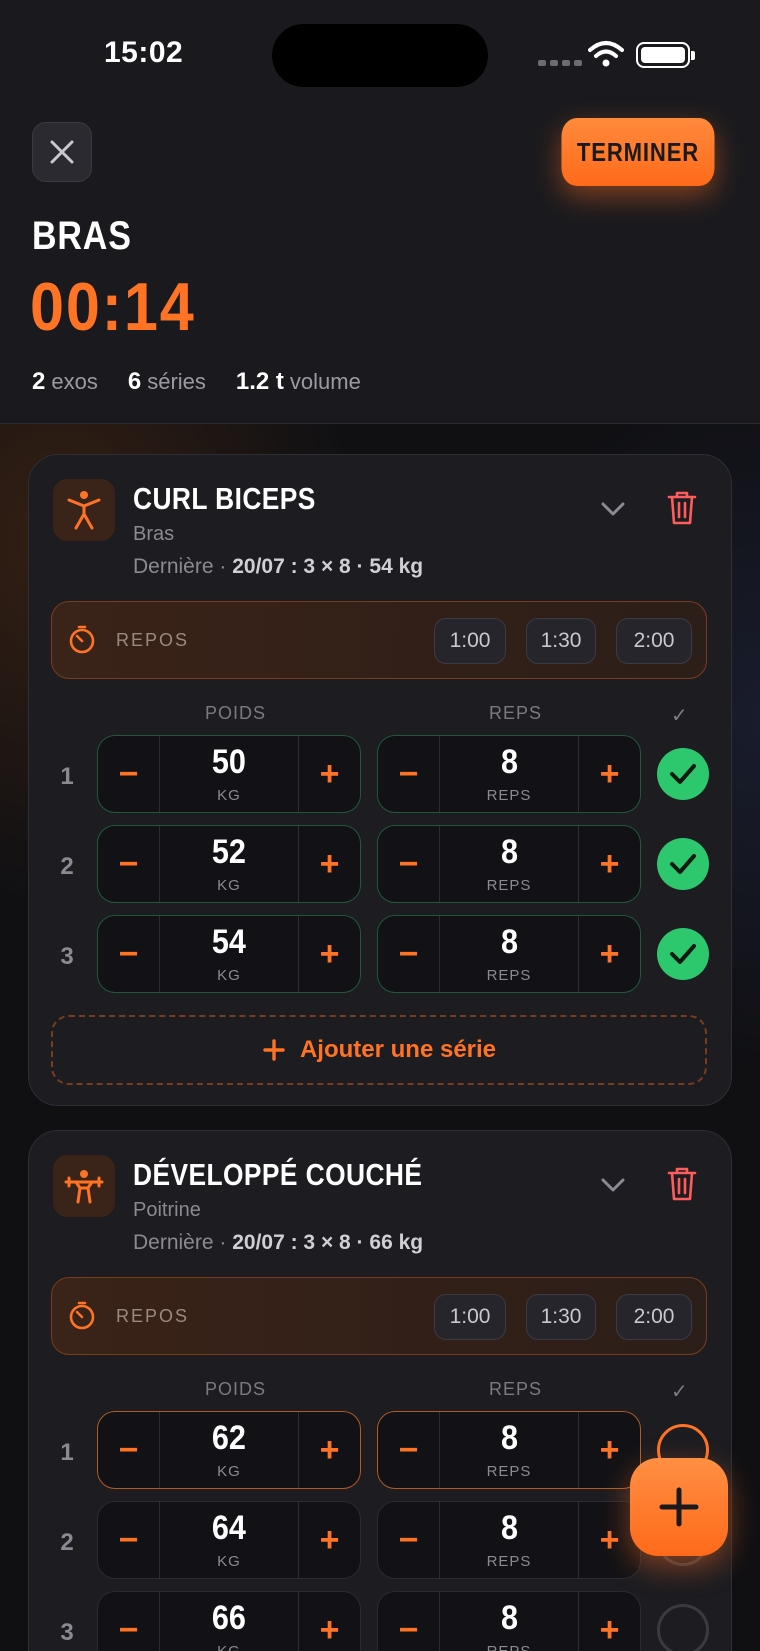 The height and width of the screenshot is (1651, 760). I want to click on weight-stepper: − 64 KG +, so click(229, 1540).